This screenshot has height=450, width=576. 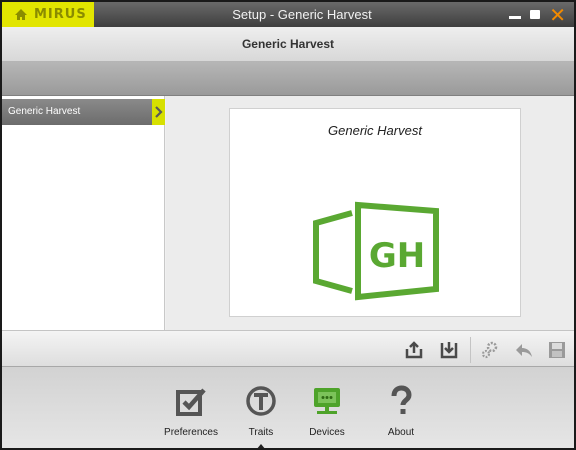 I want to click on home-icon, so click(x=21, y=14).